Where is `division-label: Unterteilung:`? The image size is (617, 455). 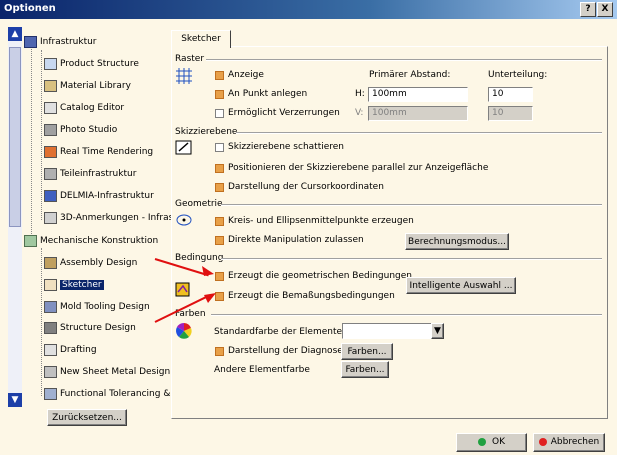
division-label: Unterteilung: is located at coordinates (518, 75).